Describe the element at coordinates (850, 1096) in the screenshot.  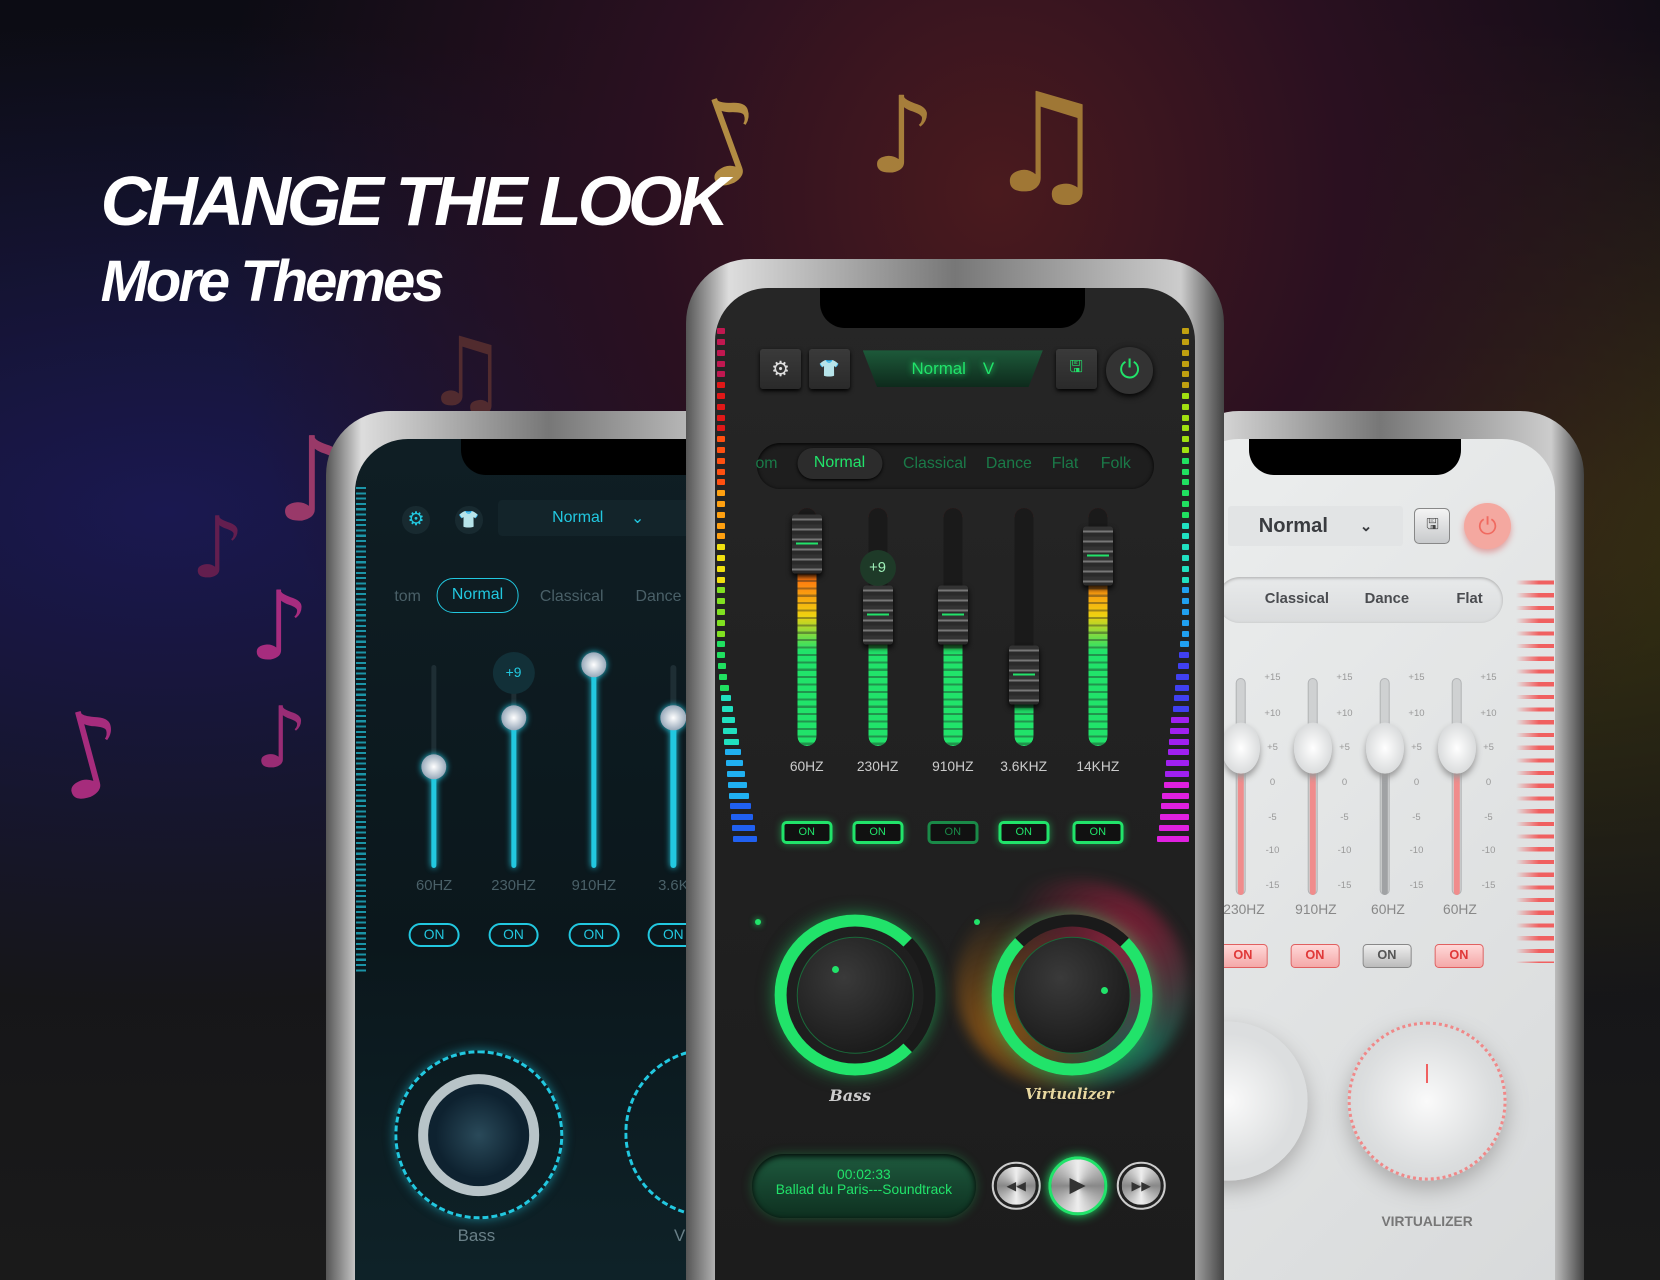
I see `bass-label: Bass` at that location.